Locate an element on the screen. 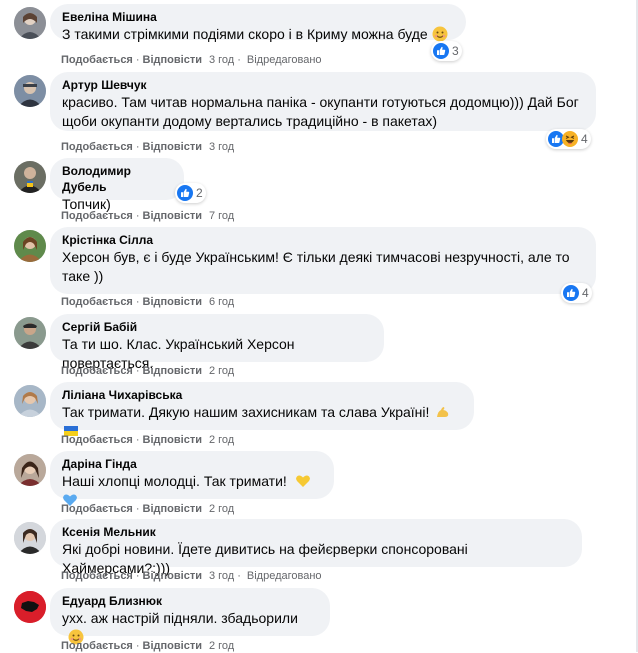 The height and width of the screenshot is (653, 638). reaction-count: 3 is located at coordinates (455, 51).